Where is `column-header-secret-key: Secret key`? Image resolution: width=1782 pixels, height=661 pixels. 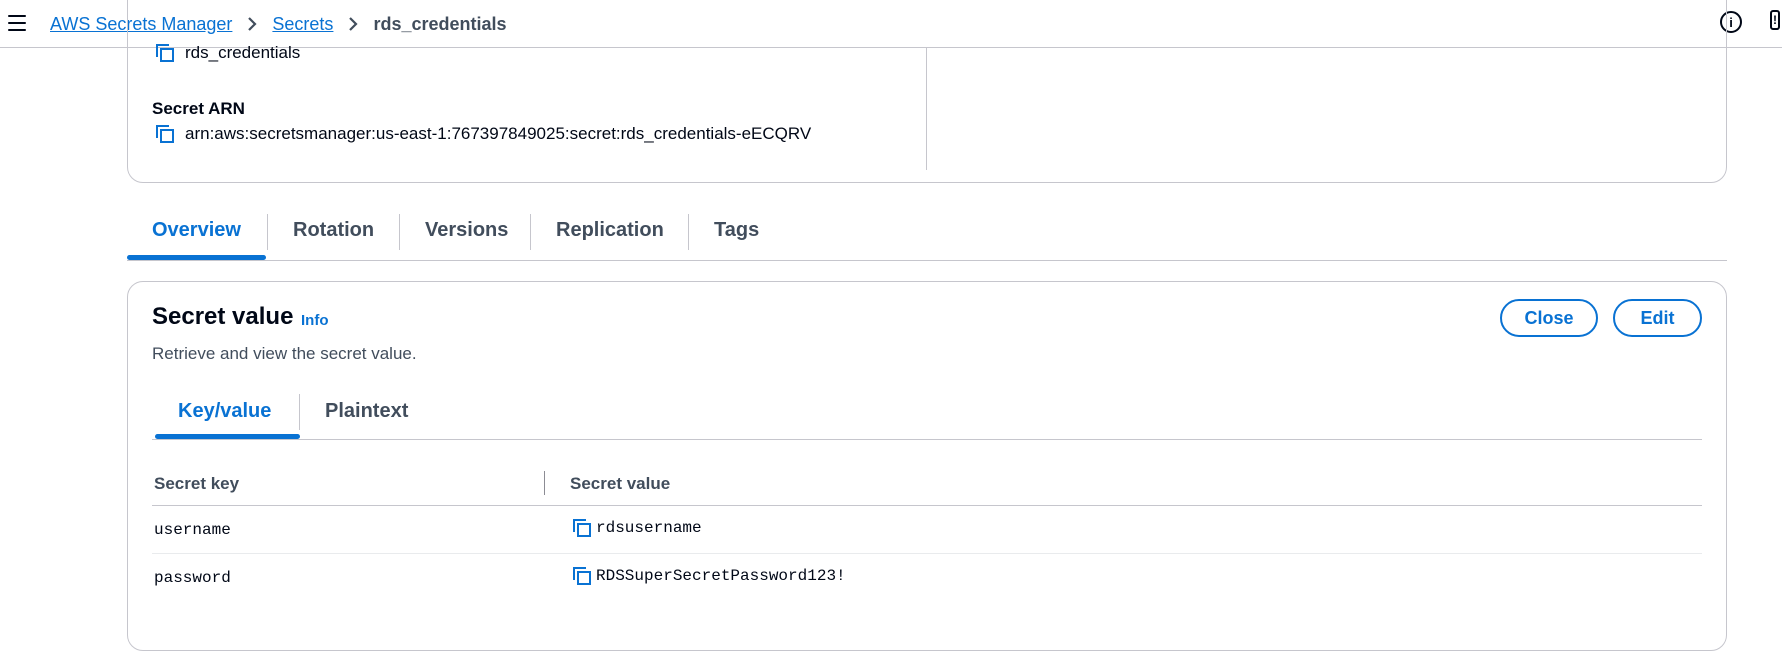 column-header-secret-key: Secret key is located at coordinates (197, 483).